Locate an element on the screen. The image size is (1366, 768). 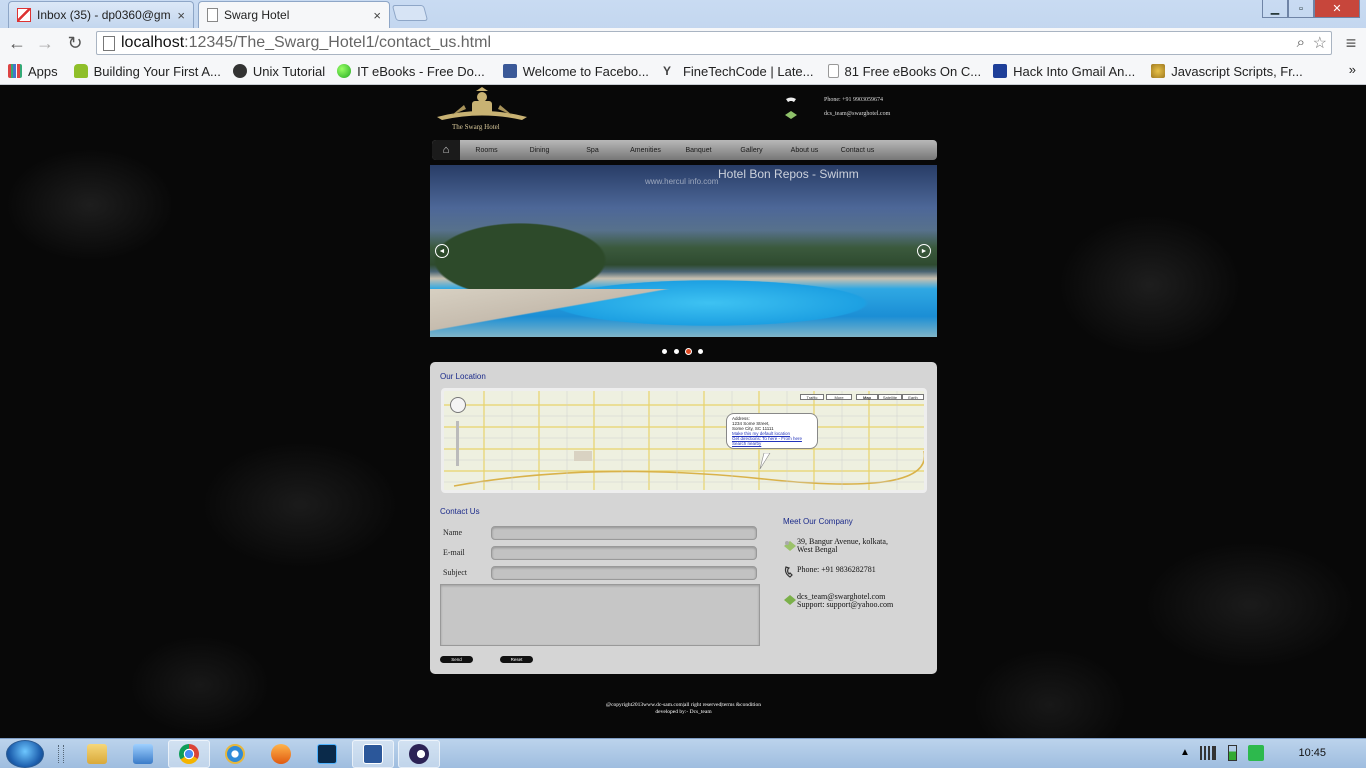
contact-title: Contact Us is located at coordinates (460, 511).